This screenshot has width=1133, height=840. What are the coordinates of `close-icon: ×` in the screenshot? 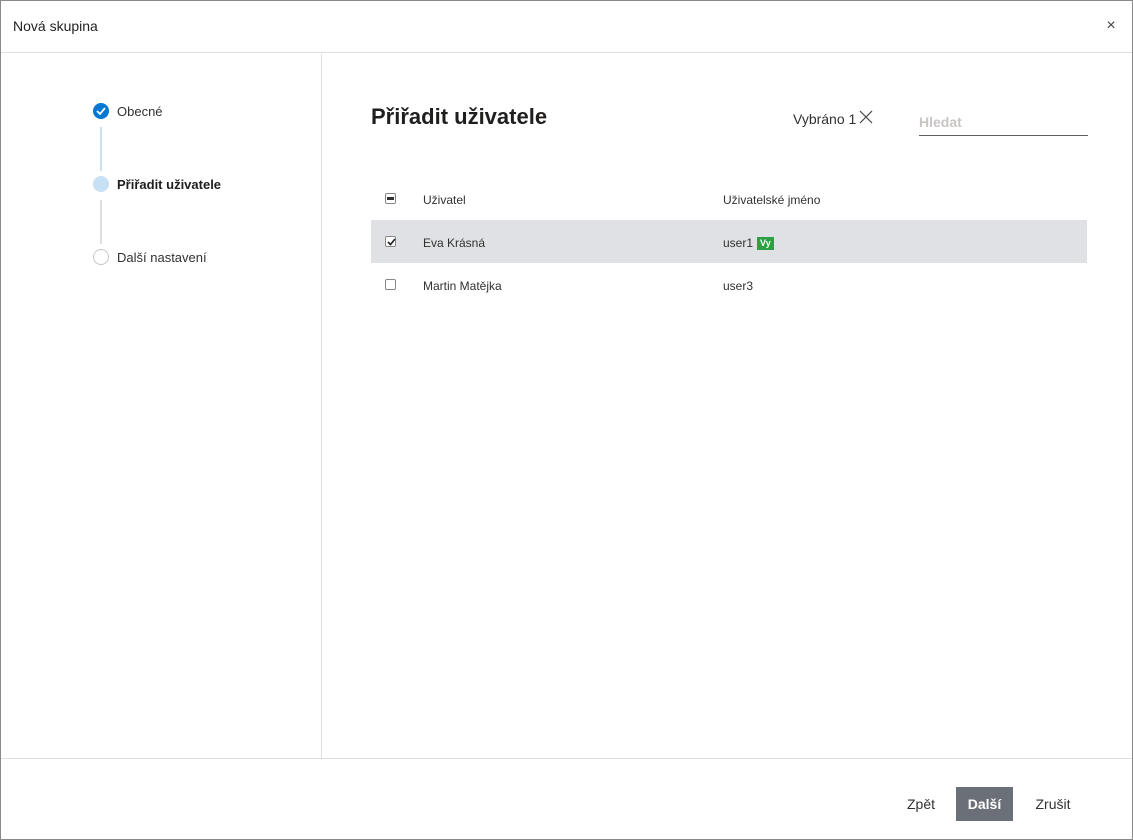 It's located at (1111, 26).